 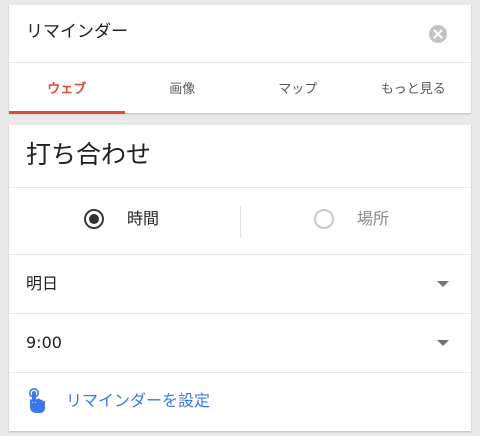 What do you see at coordinates (77, 32) in the screenshot?
I see `search-query: リマインダー` at bounding box center [77, 32].